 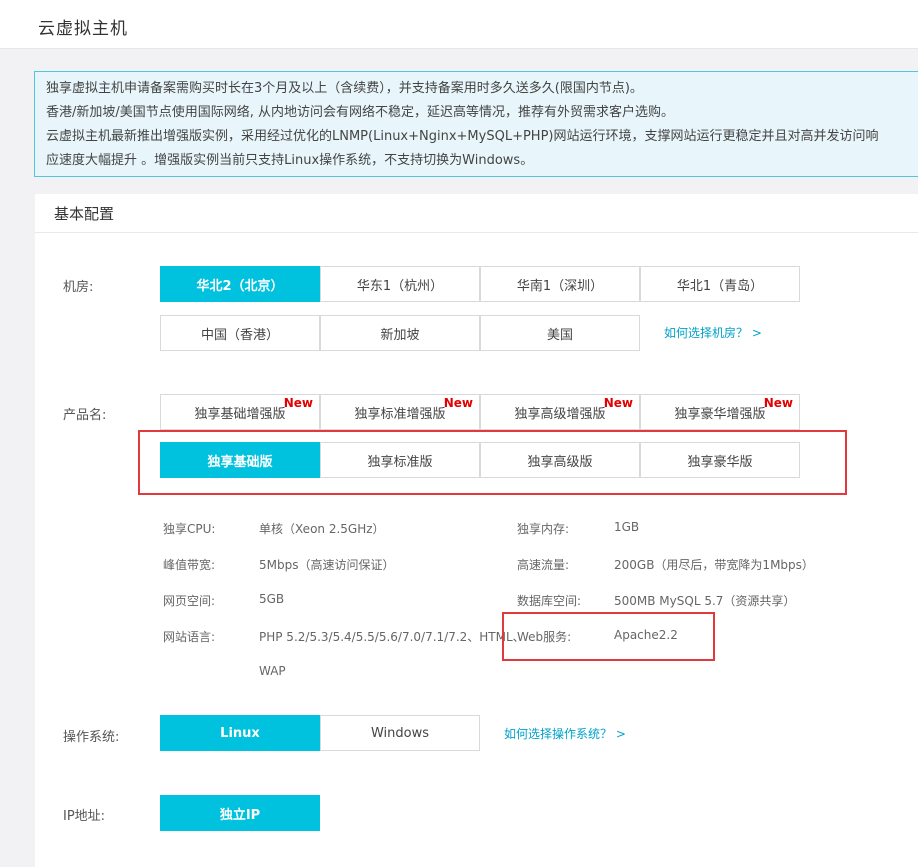 I want to click on region-option-qingdao: 华北1（青岛）, so click(x=720, y=284).